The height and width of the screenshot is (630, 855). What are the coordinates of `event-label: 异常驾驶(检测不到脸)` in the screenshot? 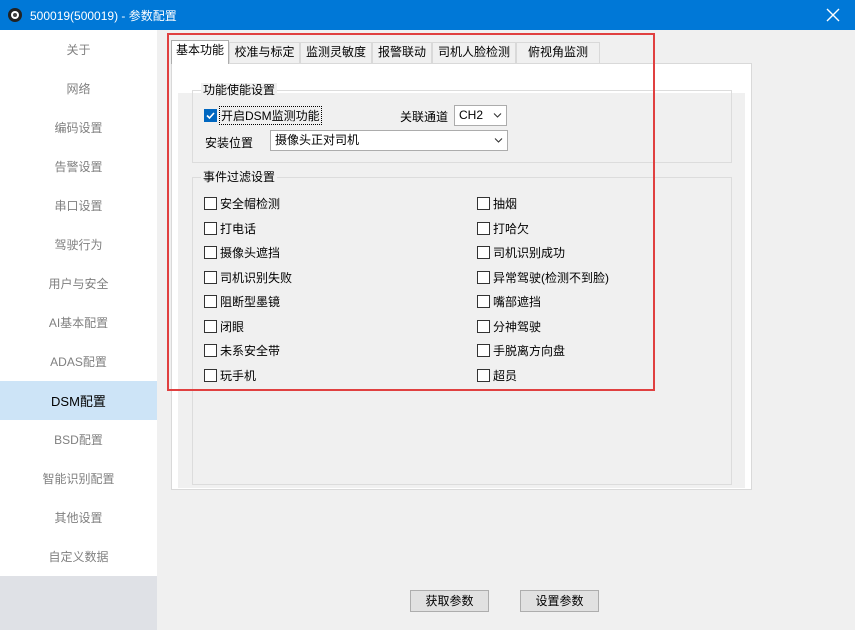 It's located at (551, 278).